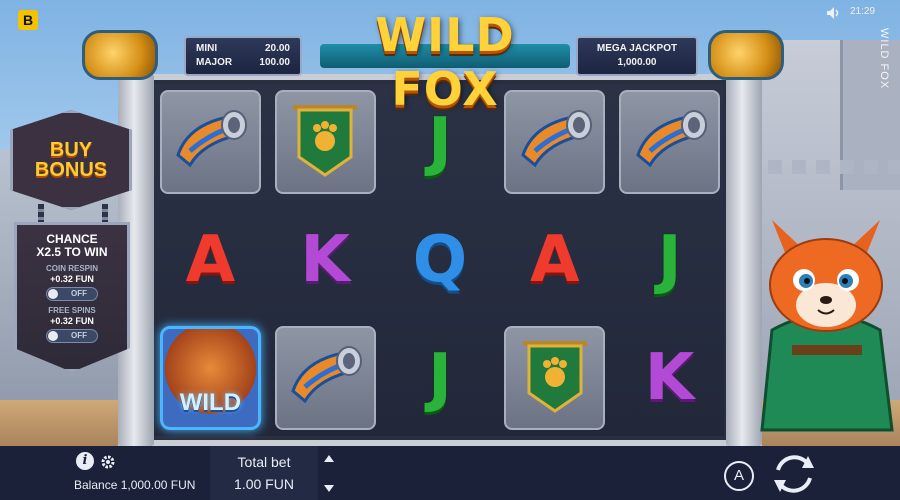 This screenshot has height=500, width=900. Describe the element at coordinates (28, 20) in the screenshot. I see `logo-icon: B` at that location.